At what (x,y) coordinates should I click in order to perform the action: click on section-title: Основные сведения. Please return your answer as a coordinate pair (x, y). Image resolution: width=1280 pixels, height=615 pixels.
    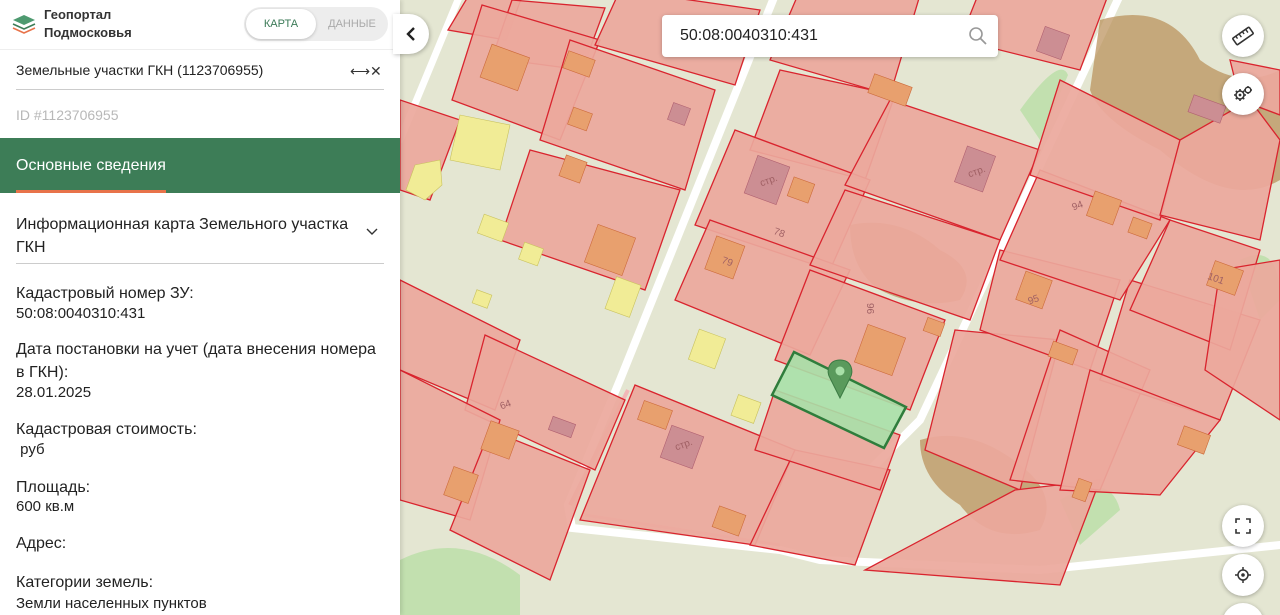
    Looking at the image, I should click on (91, 165).